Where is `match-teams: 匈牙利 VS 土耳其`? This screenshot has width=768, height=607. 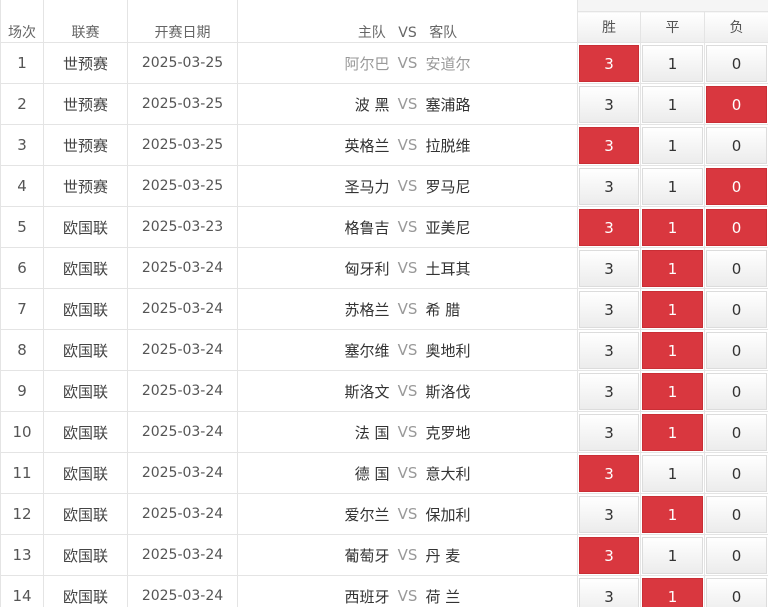 match-teams: 匈牙利 VS 土耳其 is located at coordinates (407, 268).